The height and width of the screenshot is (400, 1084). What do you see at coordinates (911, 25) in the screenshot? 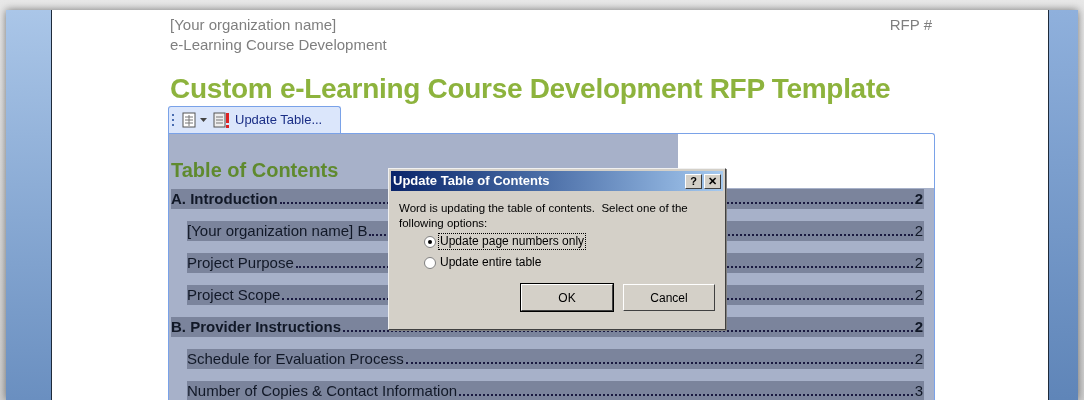
I see `header-text: RFP #` at bounding box center [911, 25].